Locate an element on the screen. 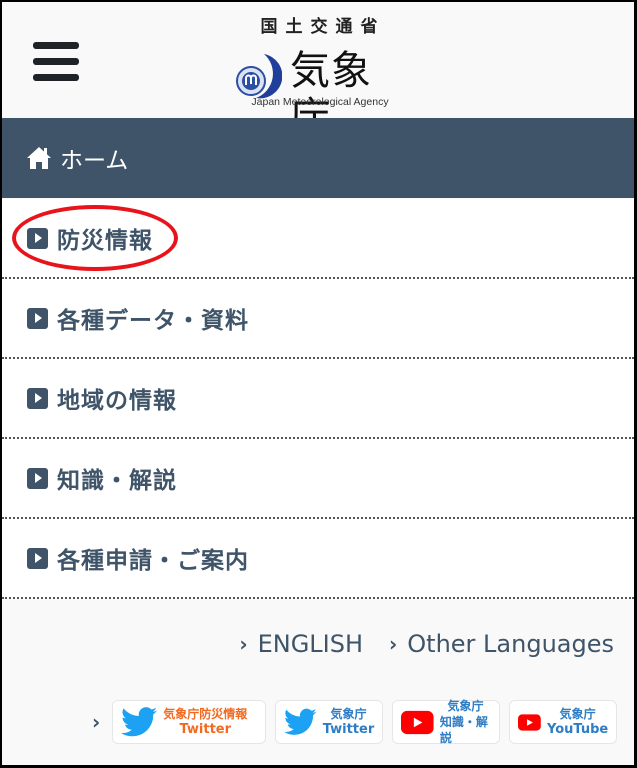  social-line2: YouTube is located at coordinates (578, 729).